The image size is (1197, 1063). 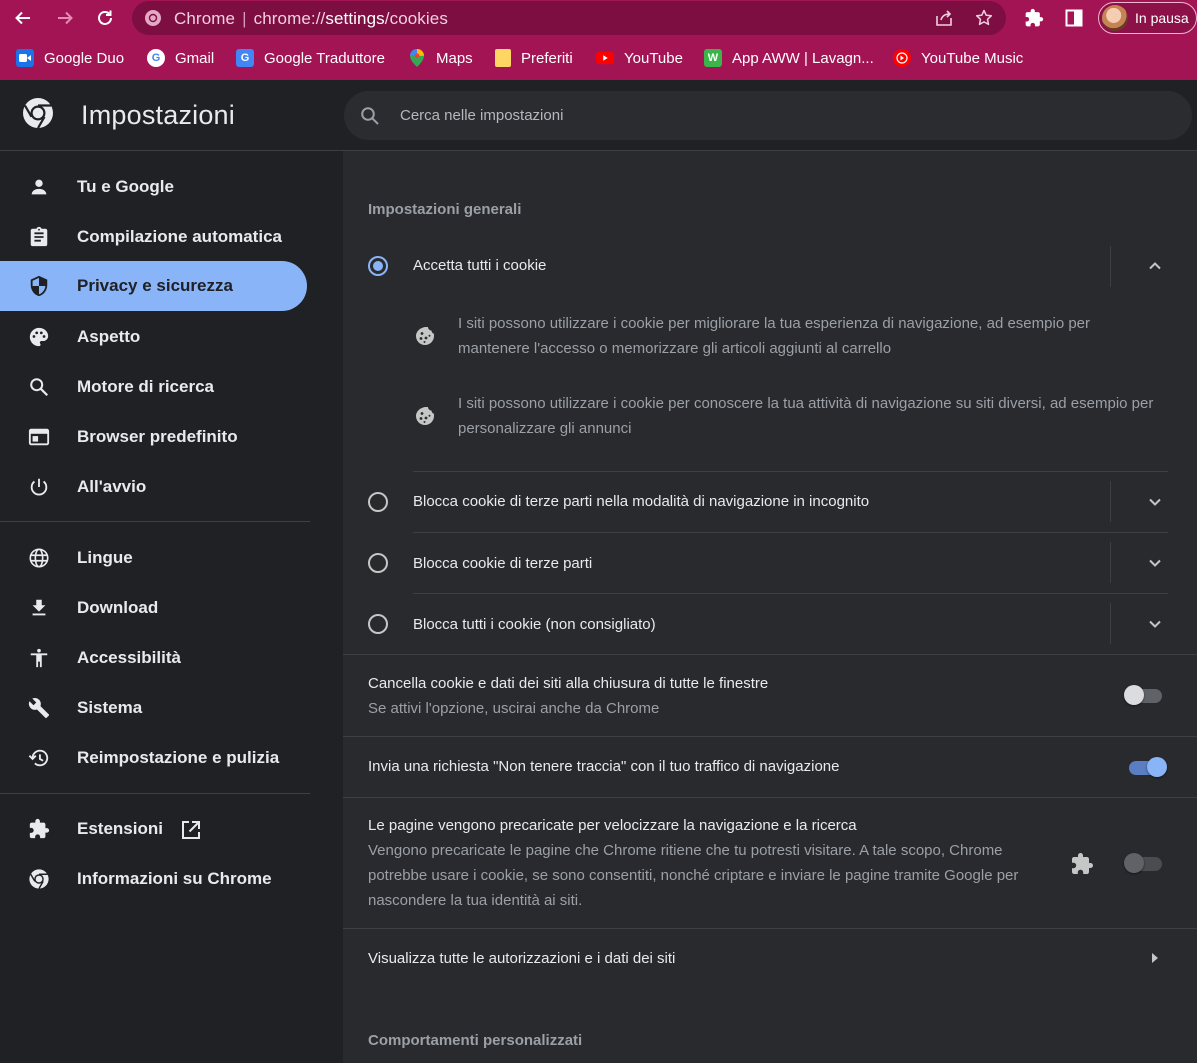 I want to click on sidebar-item-label: Privacy e sicurezza, so click(x=155, y=285).